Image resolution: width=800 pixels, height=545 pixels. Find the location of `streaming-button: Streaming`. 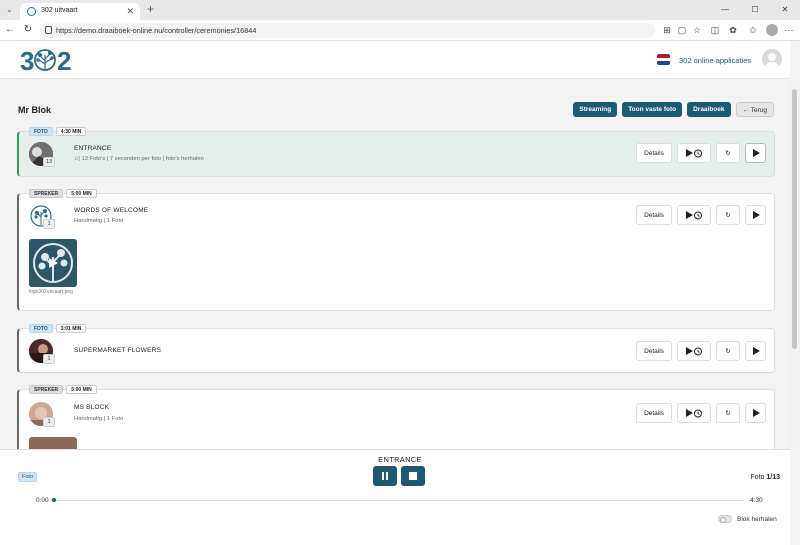

streaming-button: Streaming is located at coordinates (595, 109).